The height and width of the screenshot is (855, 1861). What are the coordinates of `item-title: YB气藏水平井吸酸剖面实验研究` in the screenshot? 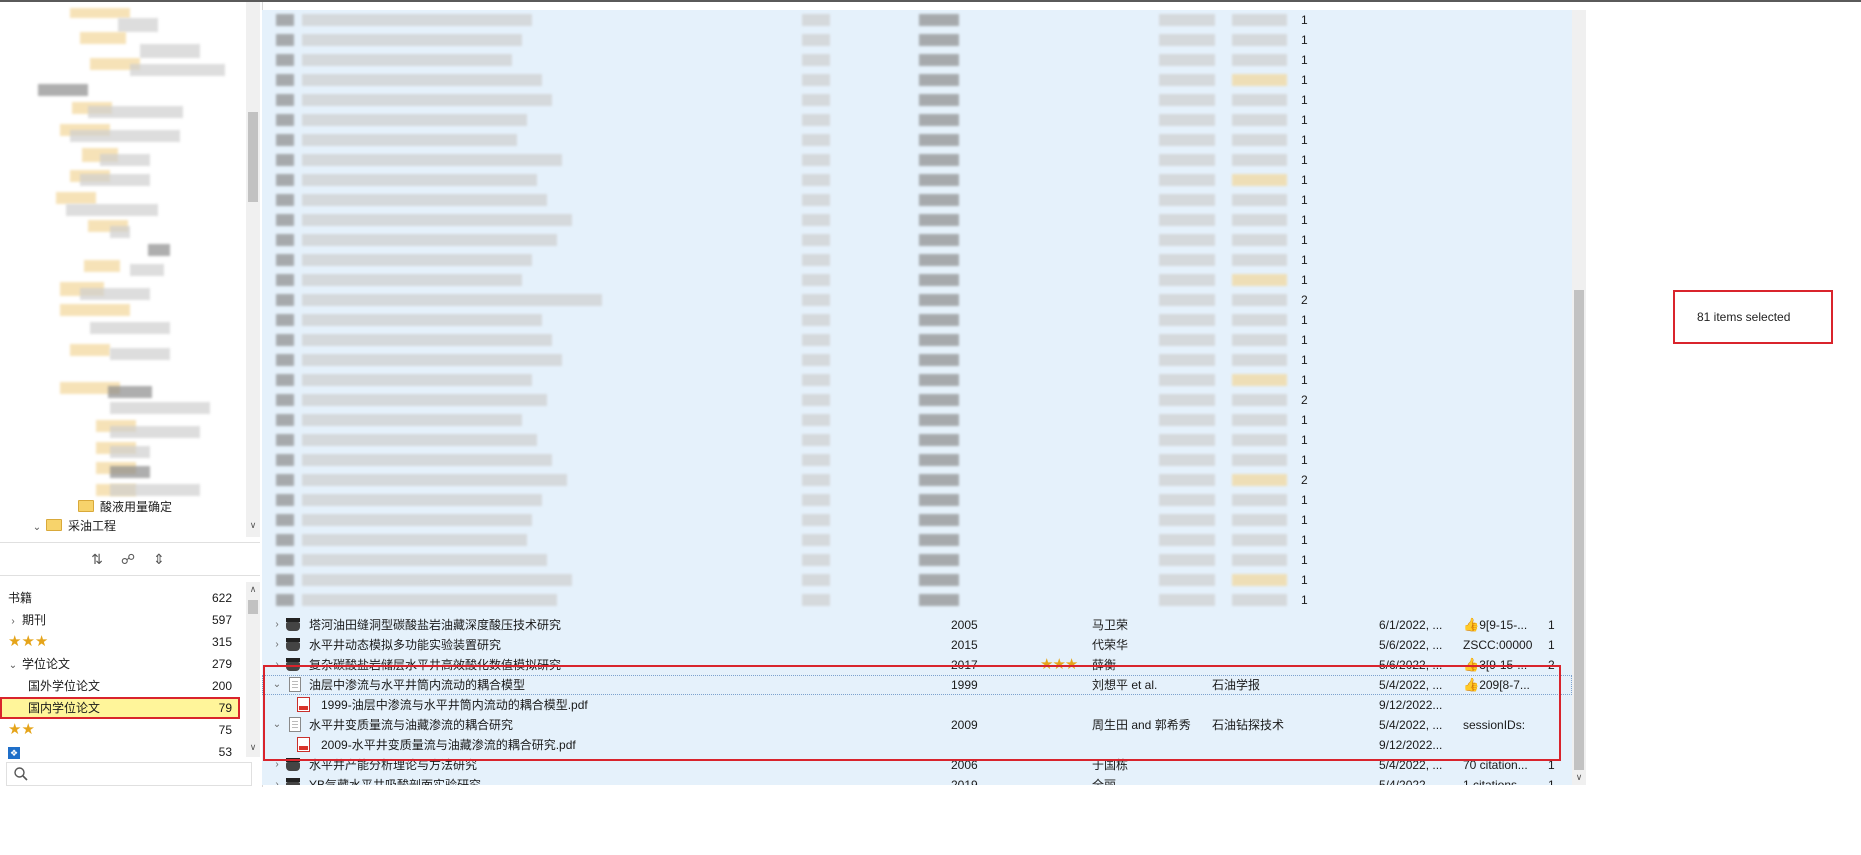 It's located at (395, 781).